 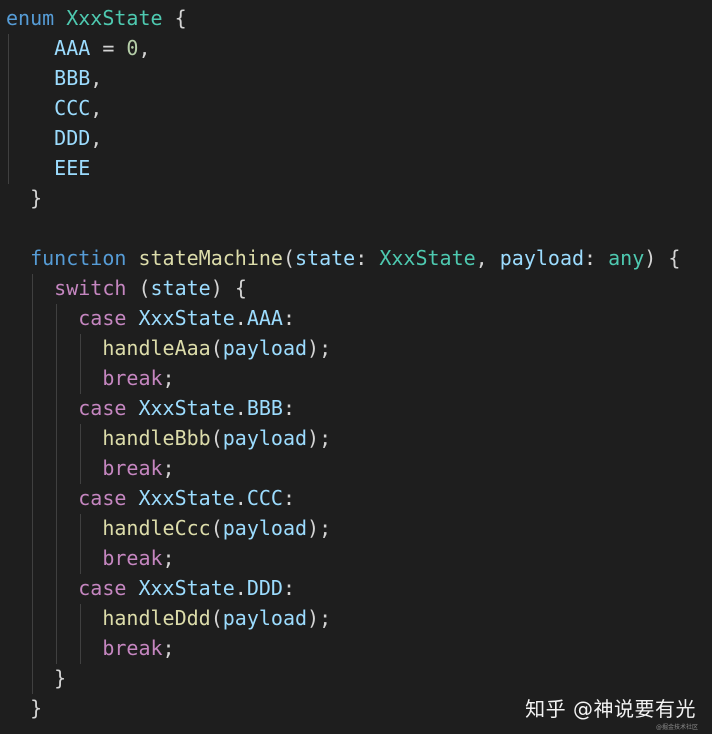 What do you see at coordinates (343, 288) in the screenshot?
I see `code-line: switch (state) {` at bounding box center [343, 288].